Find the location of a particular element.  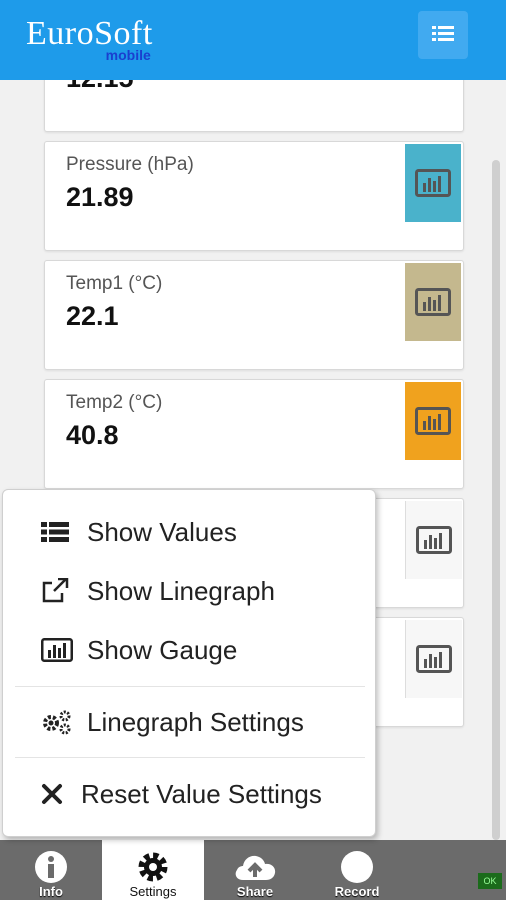

tab-label: Record is located at coordinates (357, 891).